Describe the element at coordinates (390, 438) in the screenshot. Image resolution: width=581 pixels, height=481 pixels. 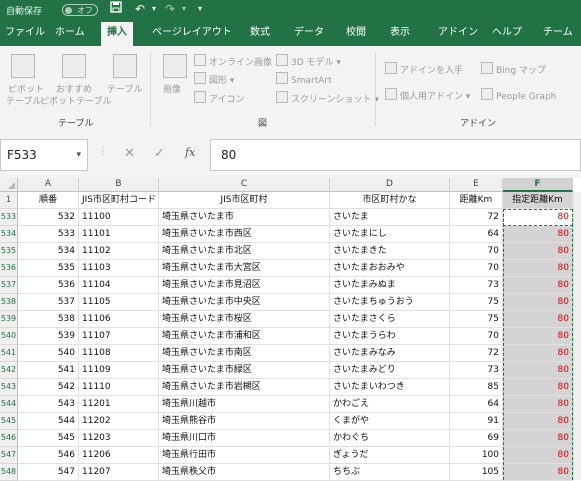
I see `cell-kana: かわぐち` at that location.